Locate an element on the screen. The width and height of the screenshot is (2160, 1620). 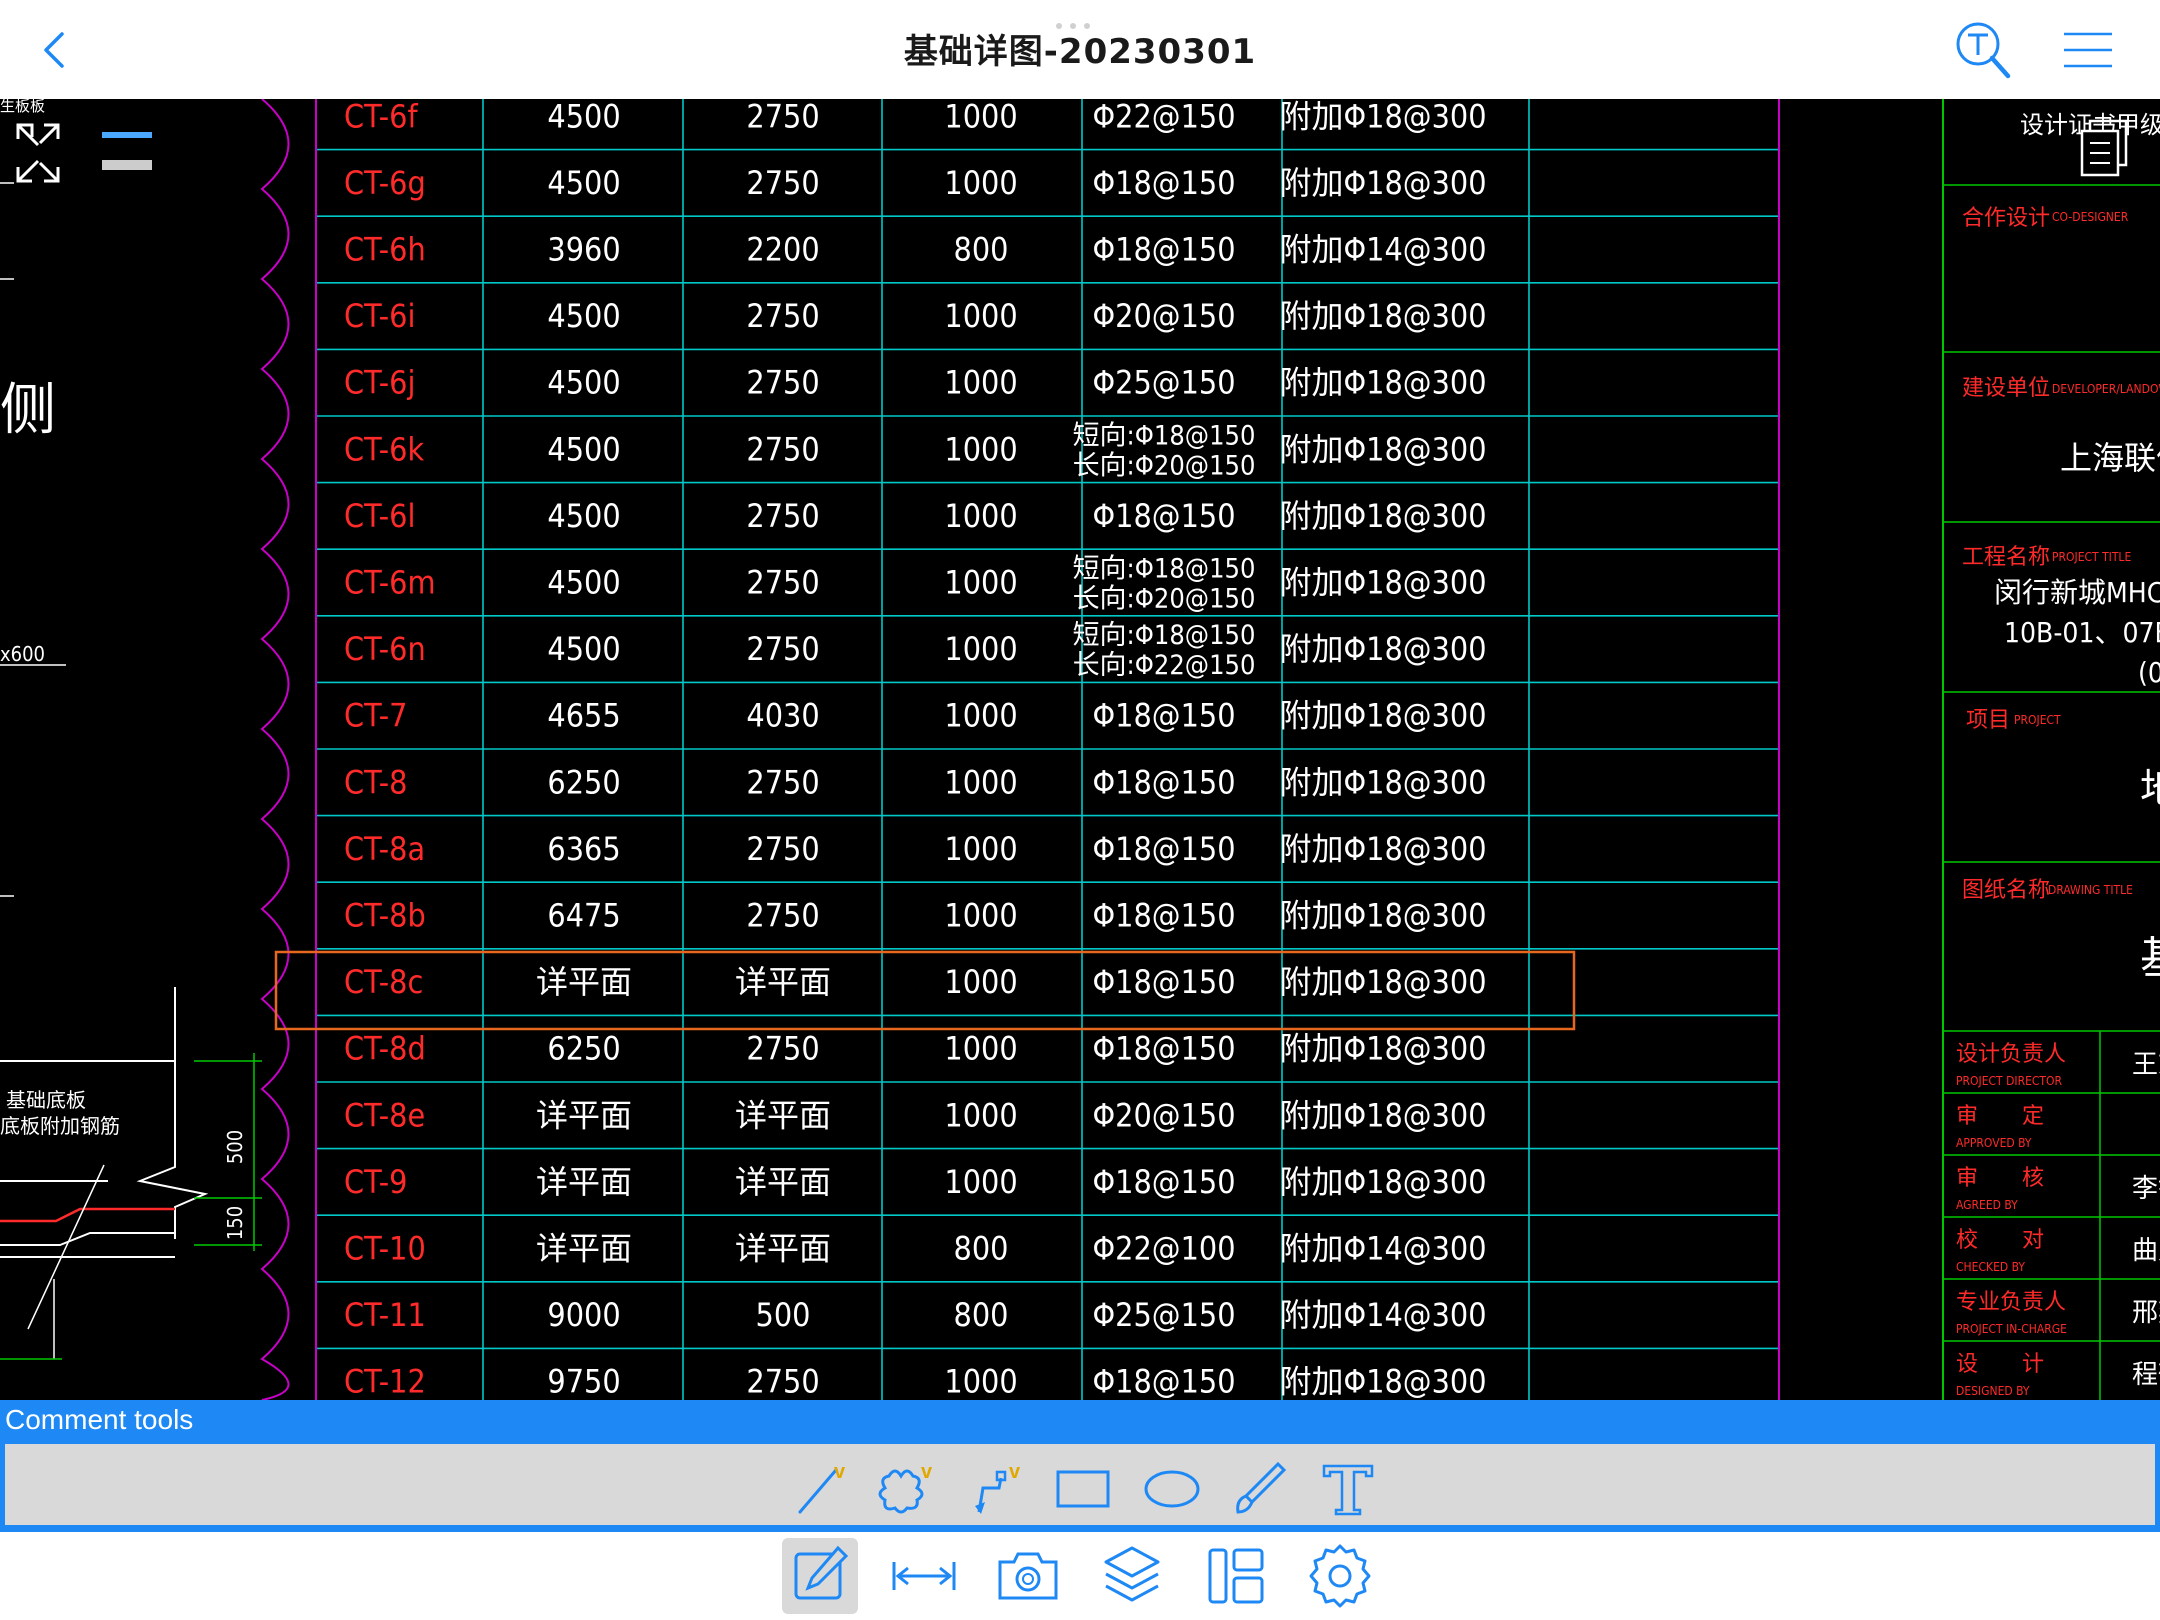
table-cell: Φ20@150 is located at coordinates (1163, 1115).